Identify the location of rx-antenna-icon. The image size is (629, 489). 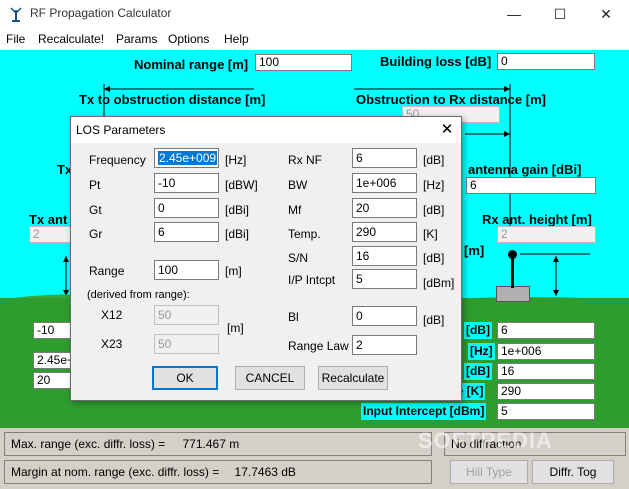
(512, 254).